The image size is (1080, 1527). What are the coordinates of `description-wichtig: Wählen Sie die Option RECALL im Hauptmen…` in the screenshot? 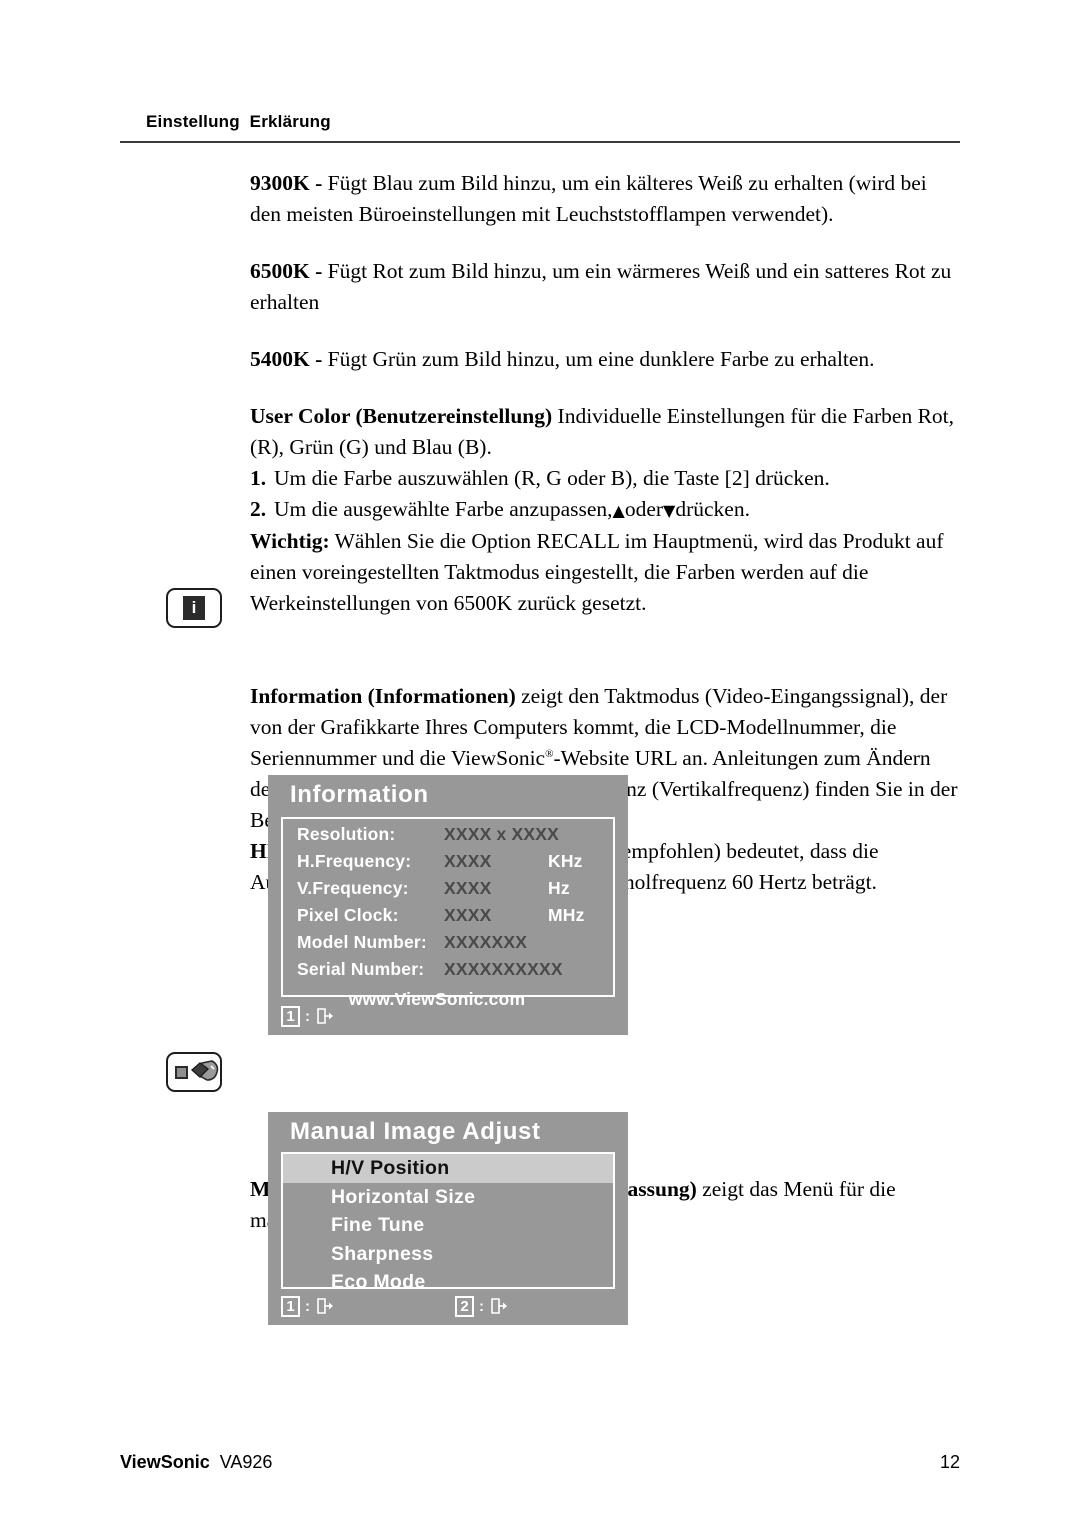 It's located at (597, 572).